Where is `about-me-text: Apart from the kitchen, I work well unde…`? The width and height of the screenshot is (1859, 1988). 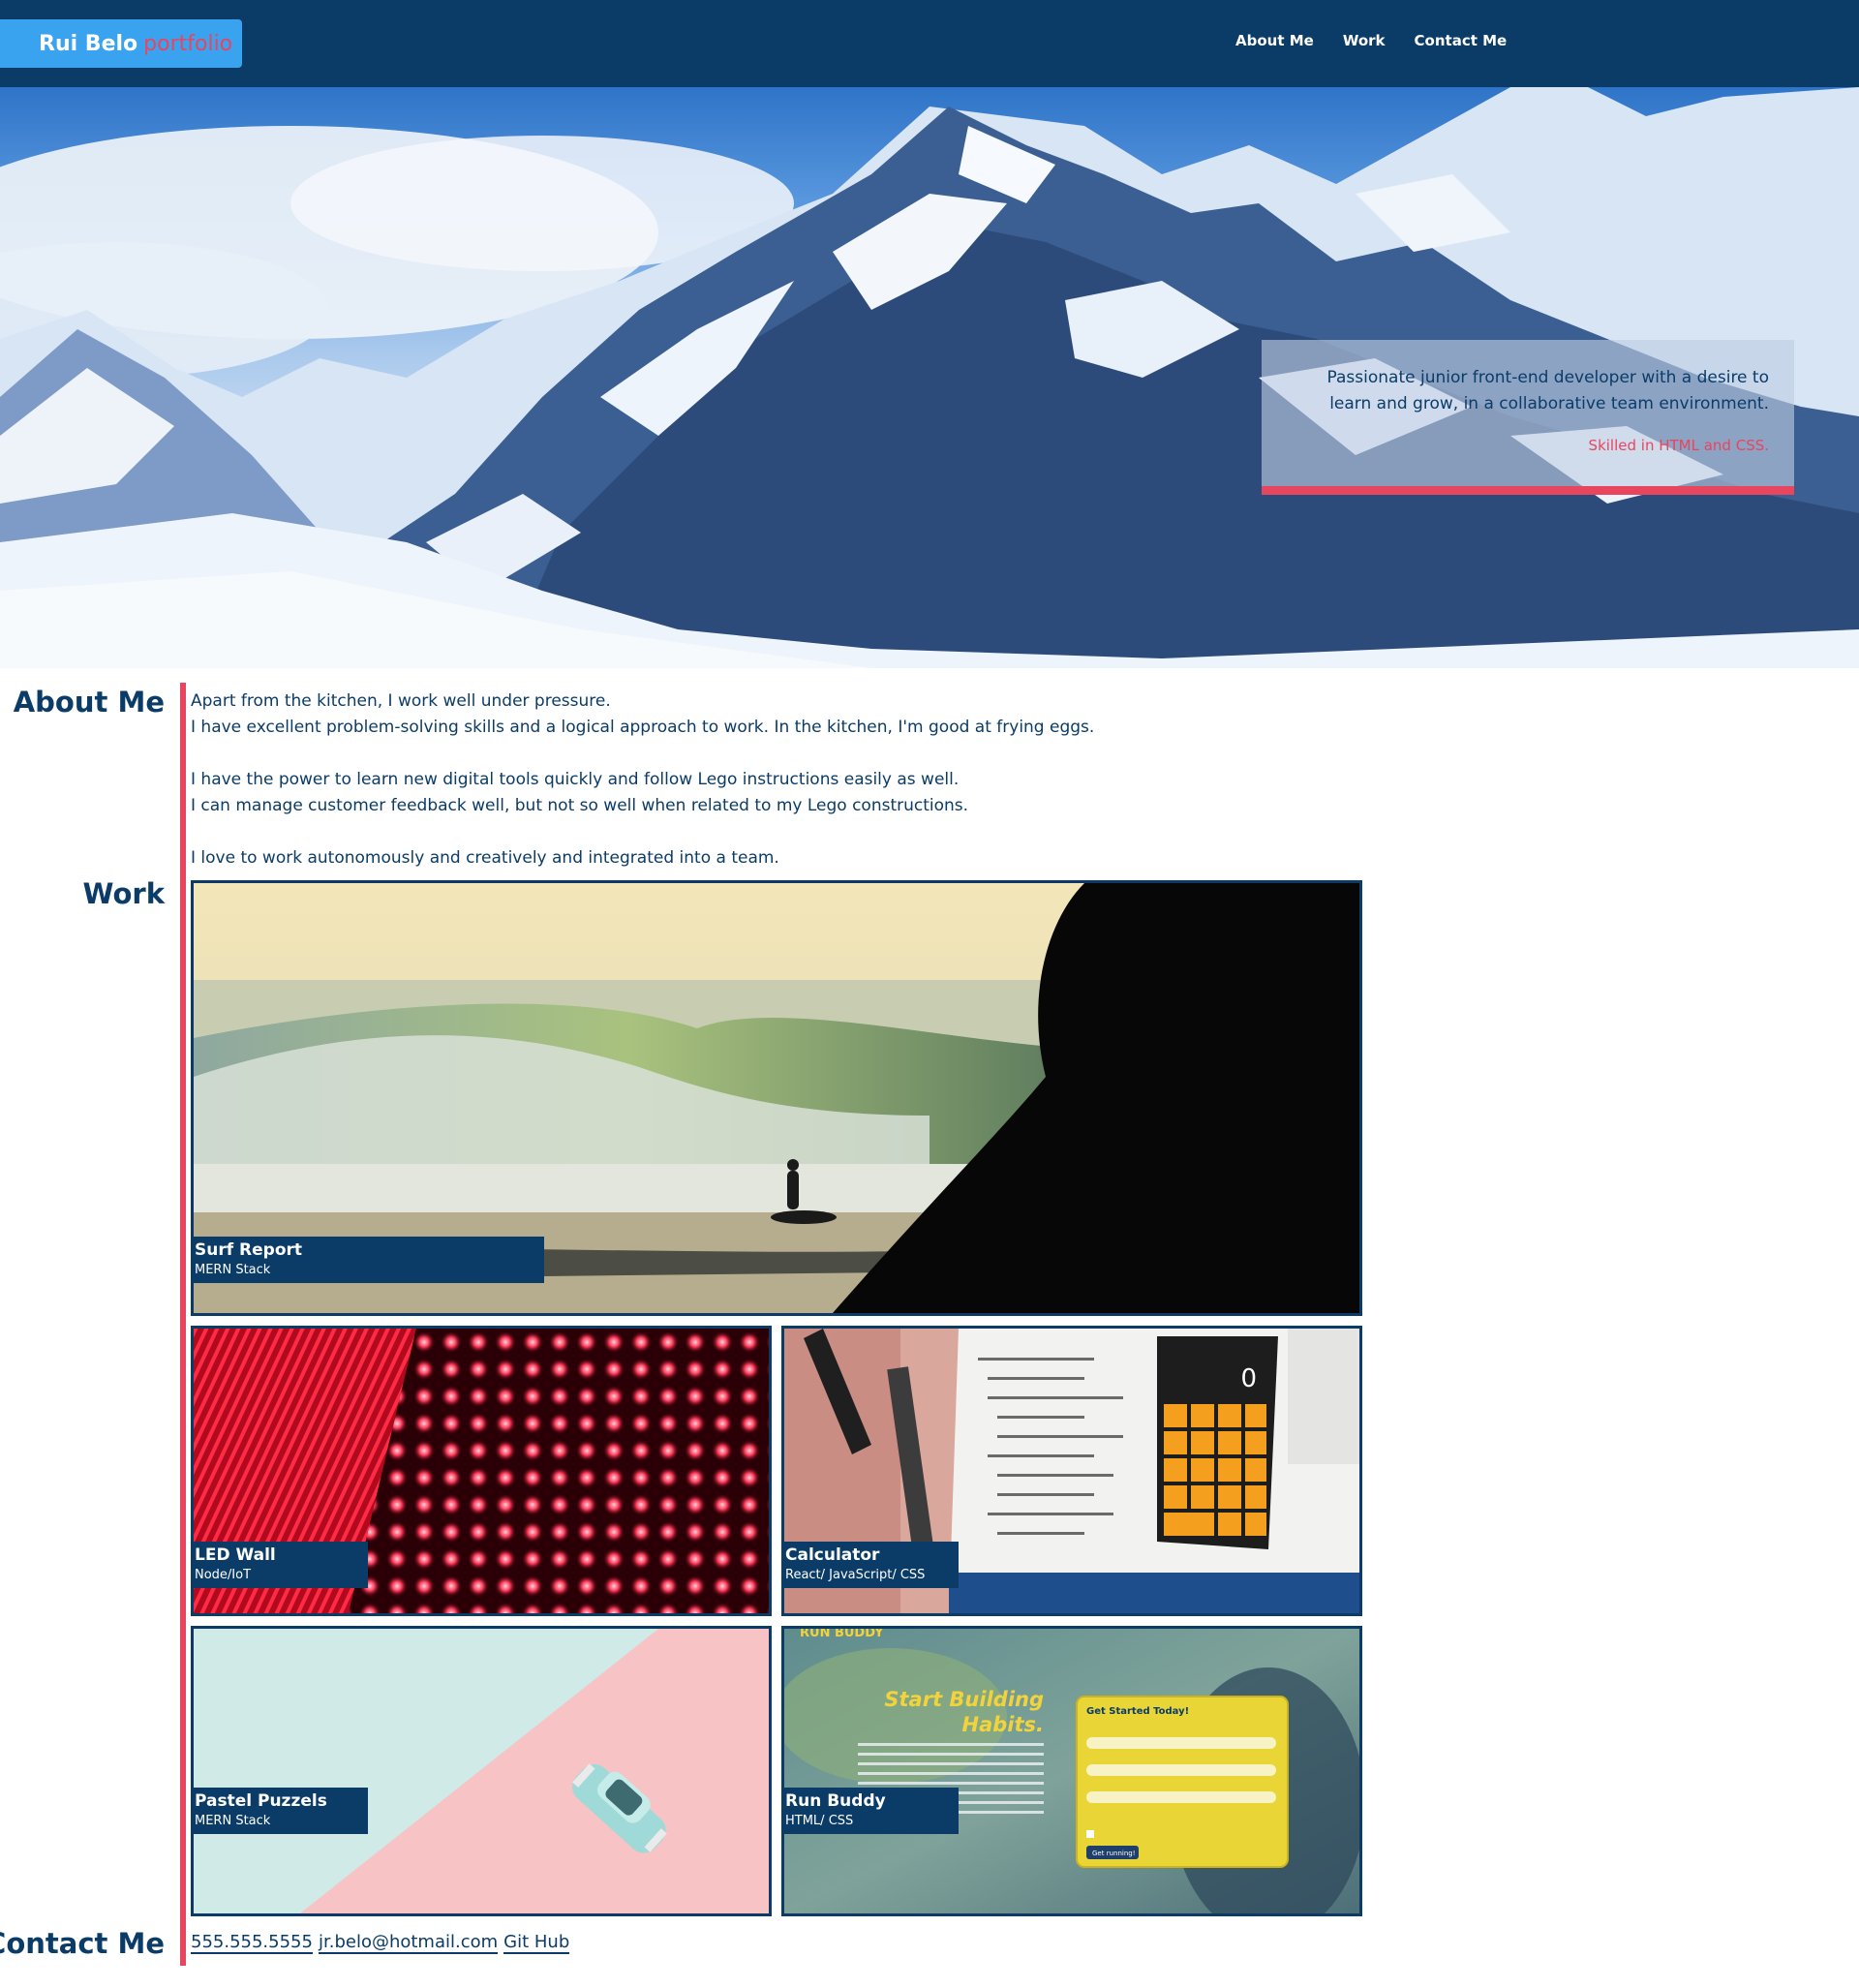 about-me-text: Apart from the kitchen, I work well unde… is located at coordinates (675, 780).